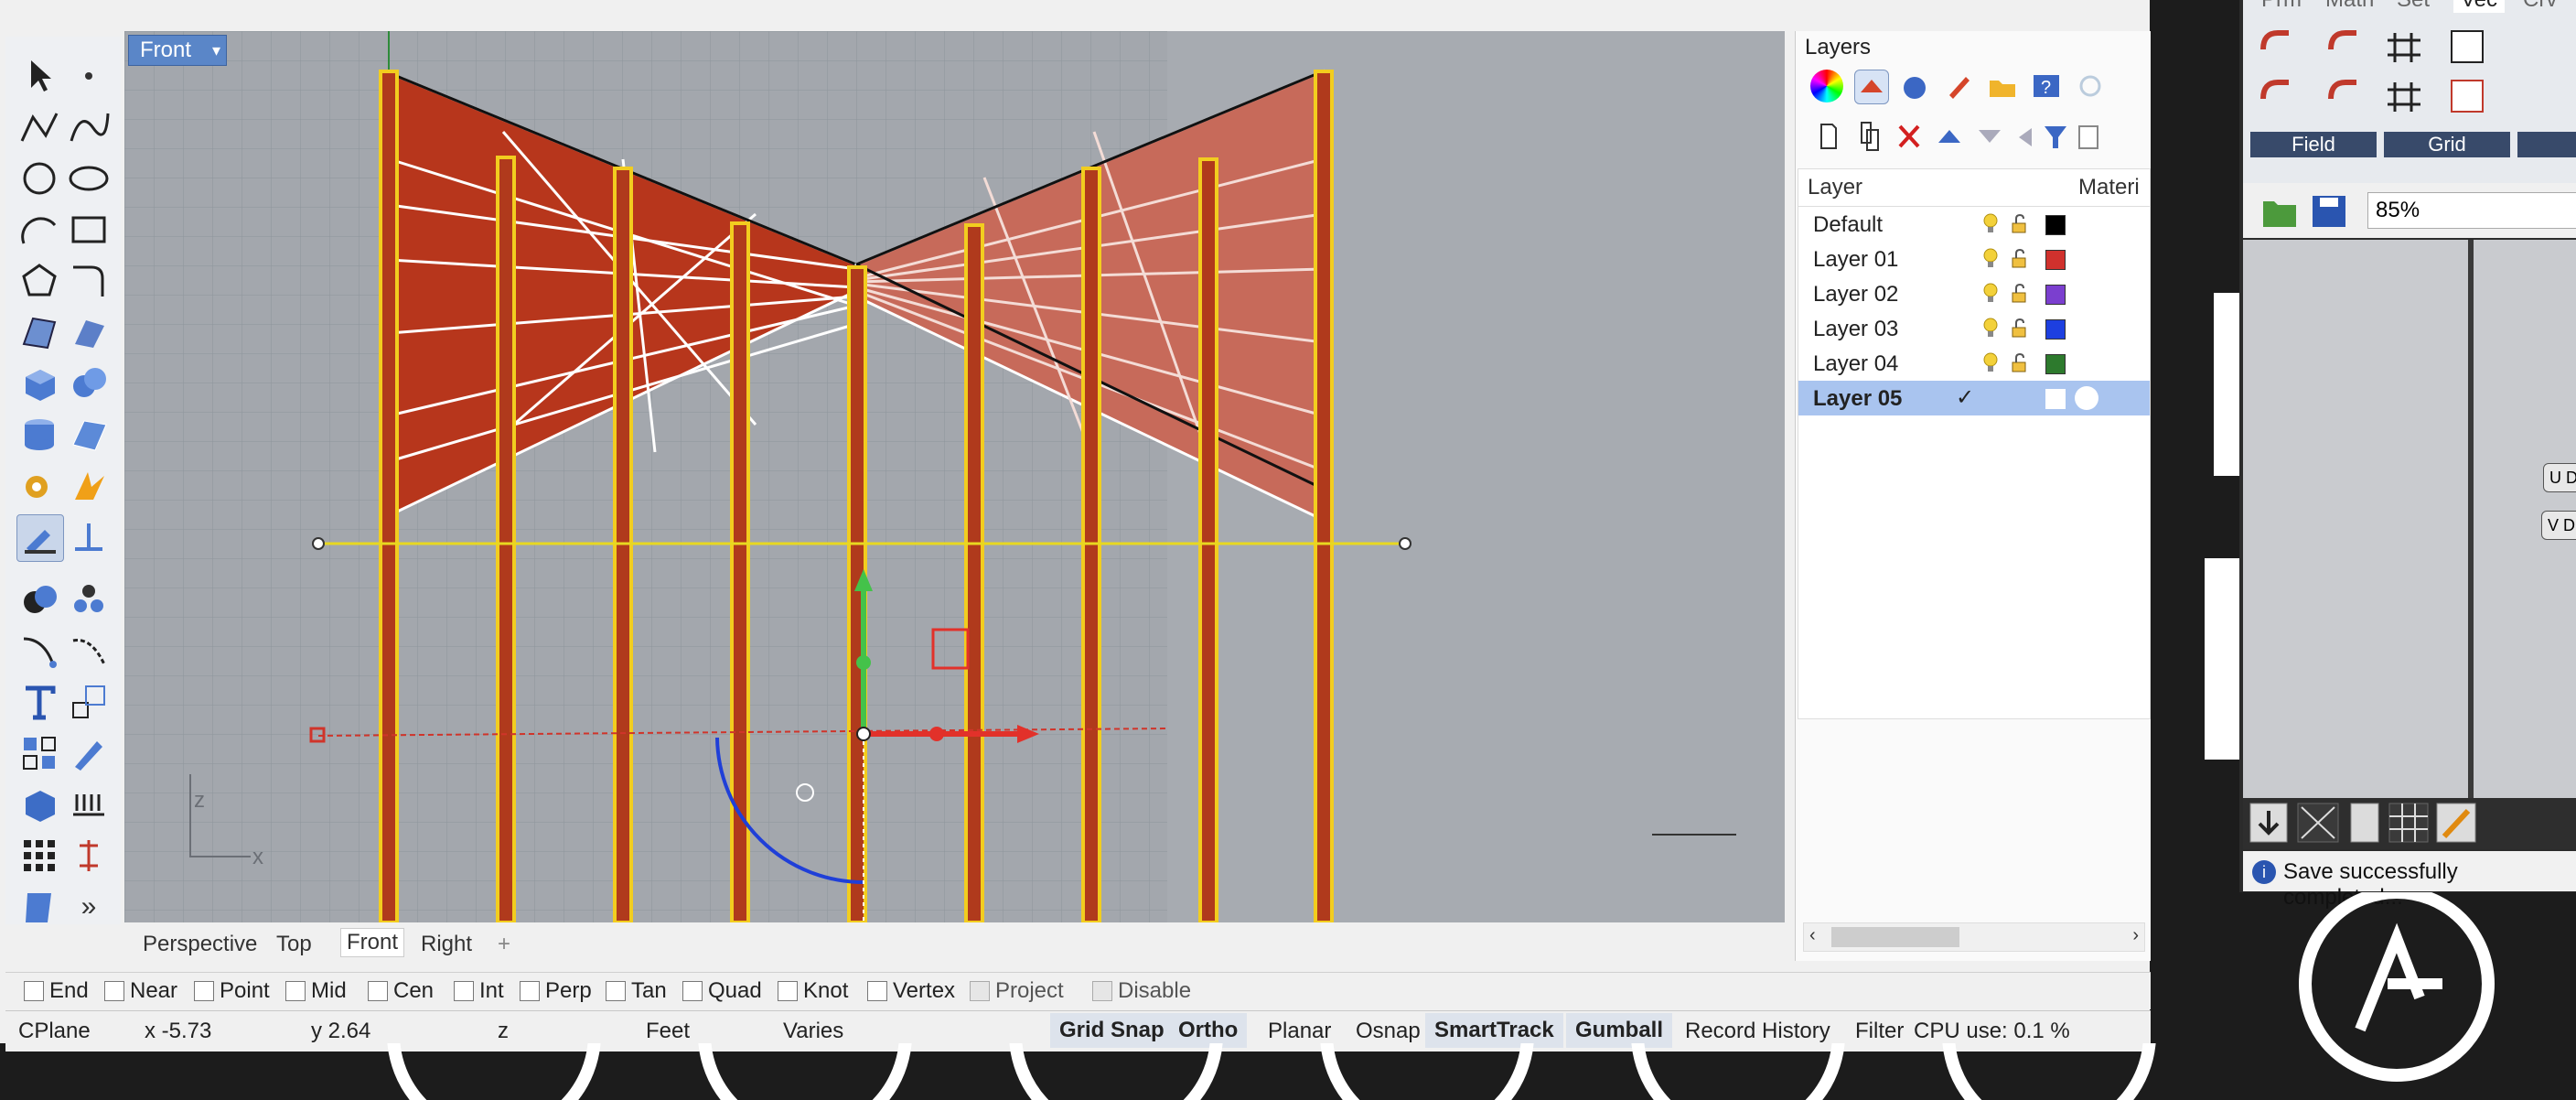  What do you see at coordinates (216, 50) in the screenshot?
I see `viewport-menu-chevron-icon: ▾` at bounding box center [216, 50].